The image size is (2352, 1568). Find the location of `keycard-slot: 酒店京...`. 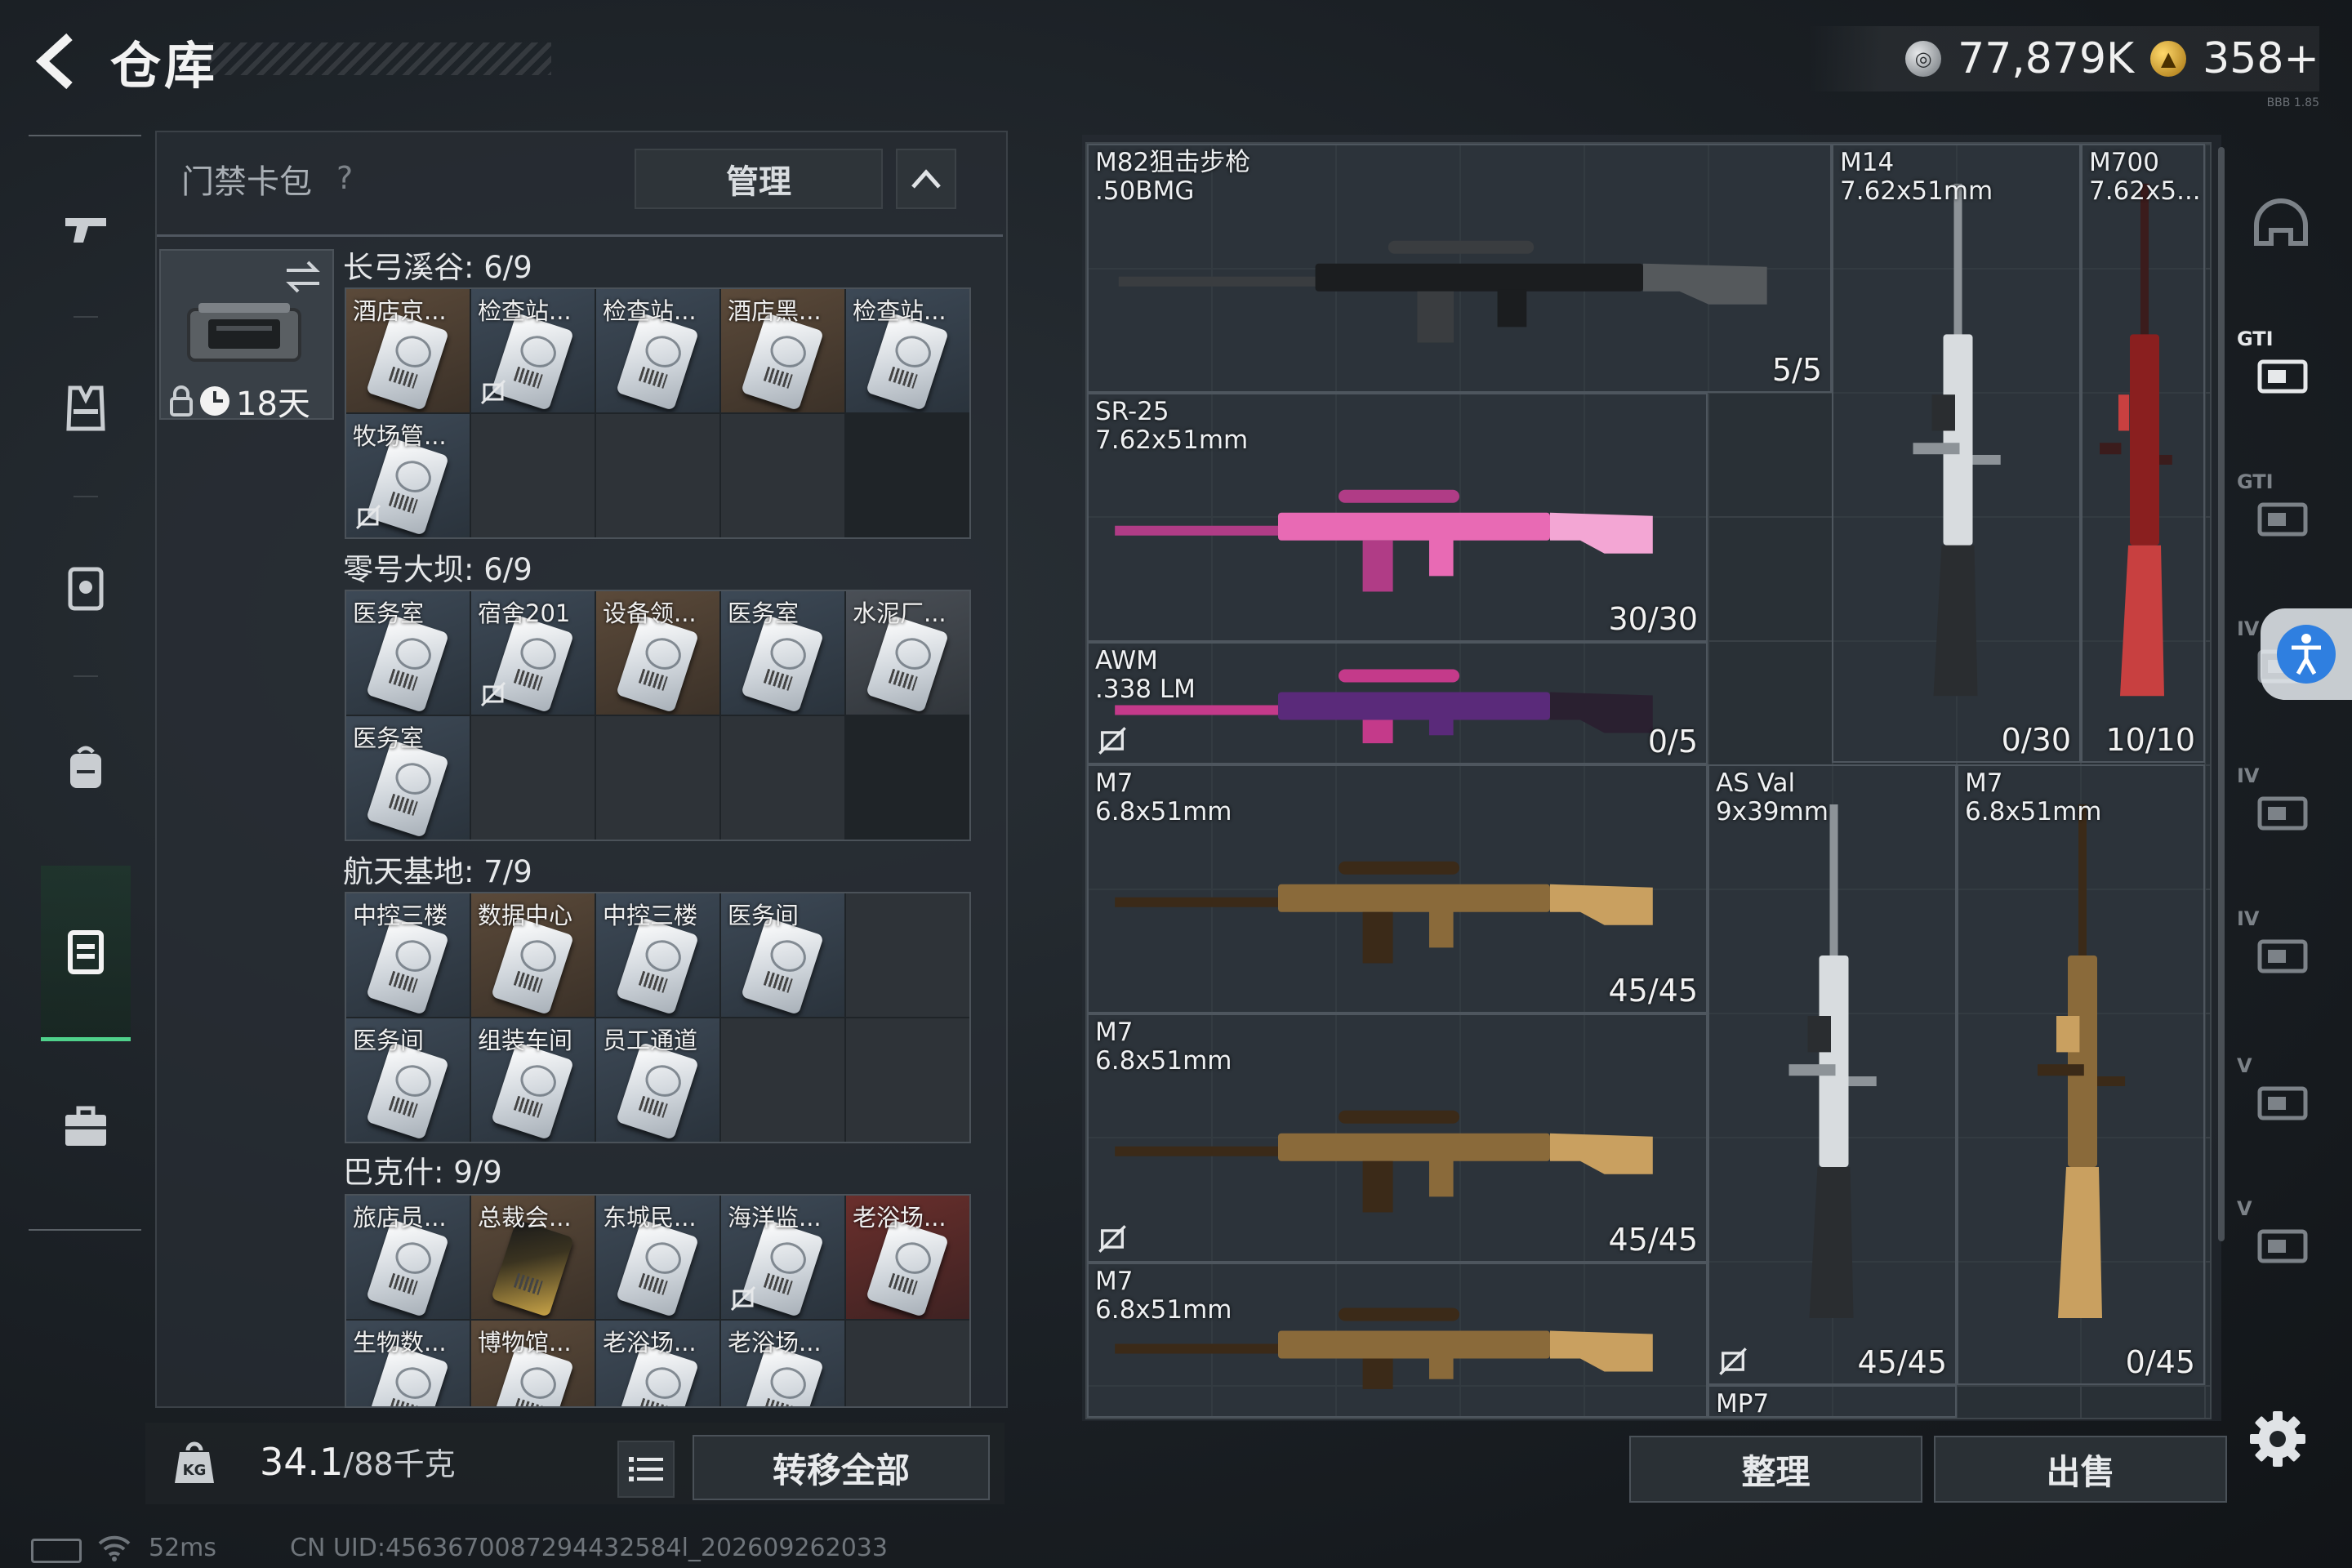

keycard-slot: 酒店京... is located at coordinates (408, 350).